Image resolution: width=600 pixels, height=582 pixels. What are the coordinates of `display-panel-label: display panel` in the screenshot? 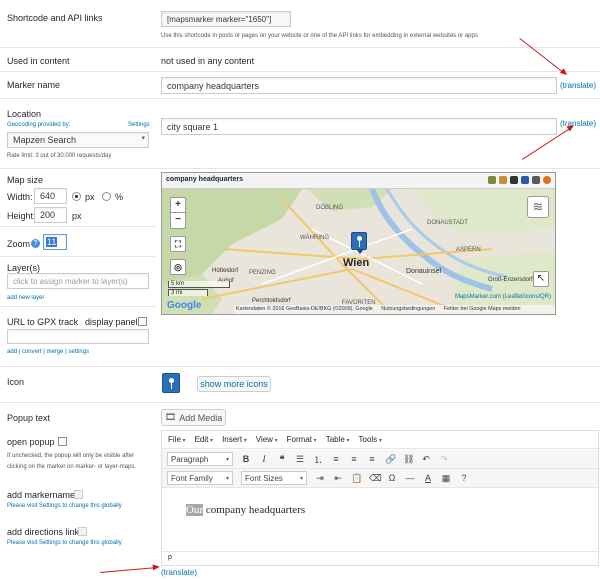 It's located at (111, 322).